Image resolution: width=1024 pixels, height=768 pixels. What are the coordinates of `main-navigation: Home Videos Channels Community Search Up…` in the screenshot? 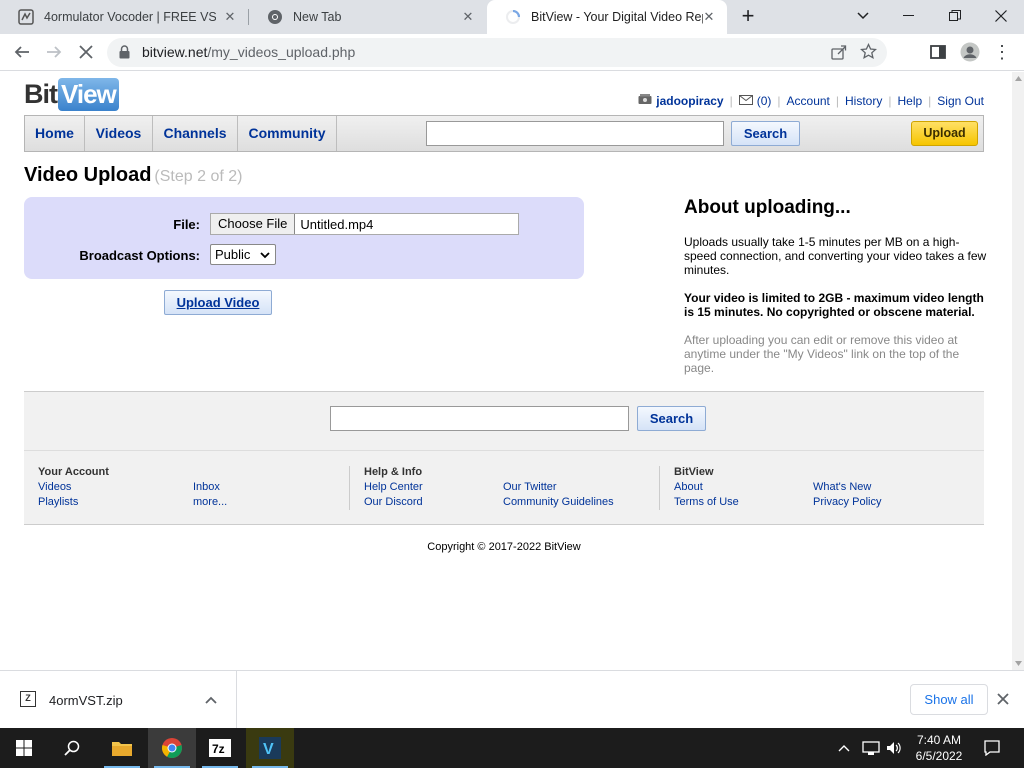 It's located at (504, 133).